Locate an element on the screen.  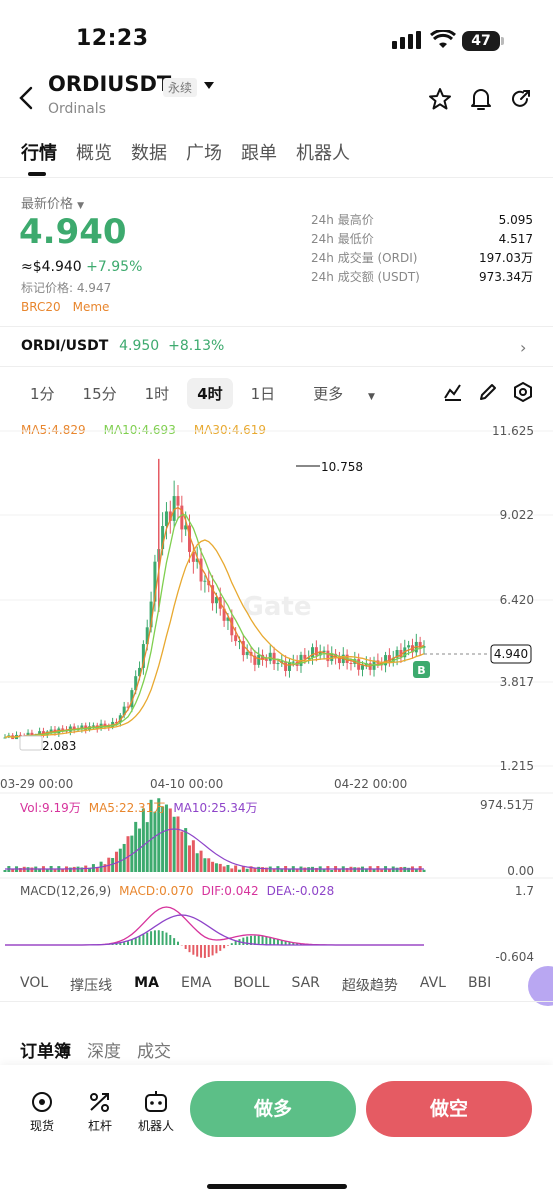
volume-ma-line is located at coordinates (214, 849).